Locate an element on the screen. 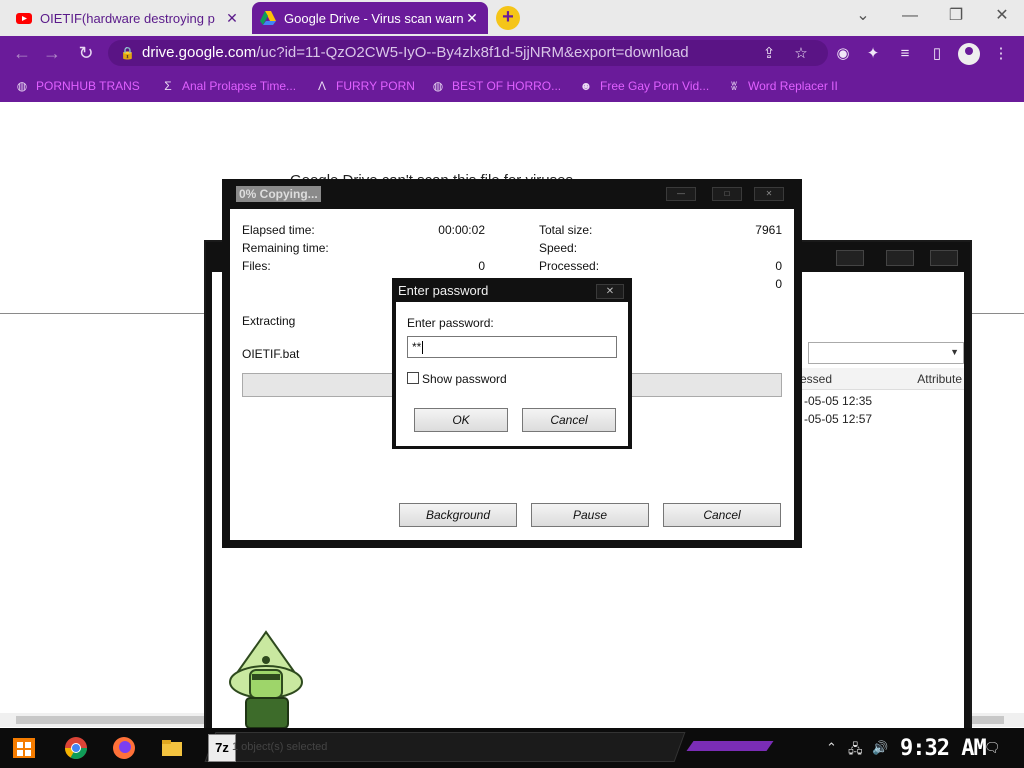 The width and height of the screenshot is (1024, 768). tab-title: Google Drive - Virus scan warni is located at coordinates (374, 18).